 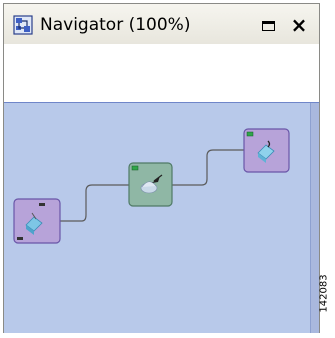 What do you see at coordinates (324, 293) in the screenshot?
I see `figure-id: 142083` at bounding box center [324, 293].